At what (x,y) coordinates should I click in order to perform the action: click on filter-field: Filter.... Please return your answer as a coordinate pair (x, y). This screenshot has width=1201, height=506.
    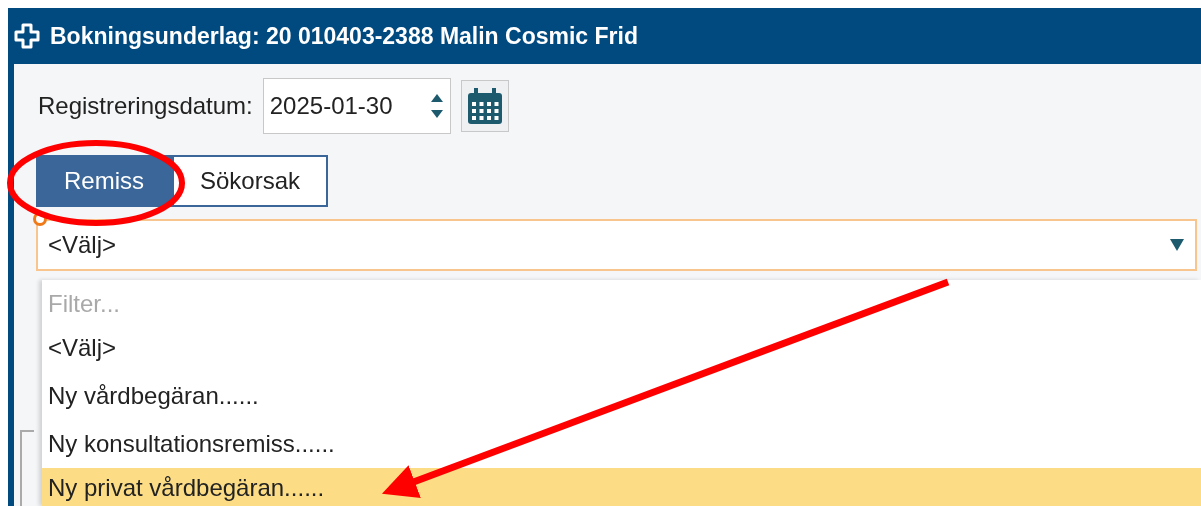
    Looking at the image, I should click on (621, 302).